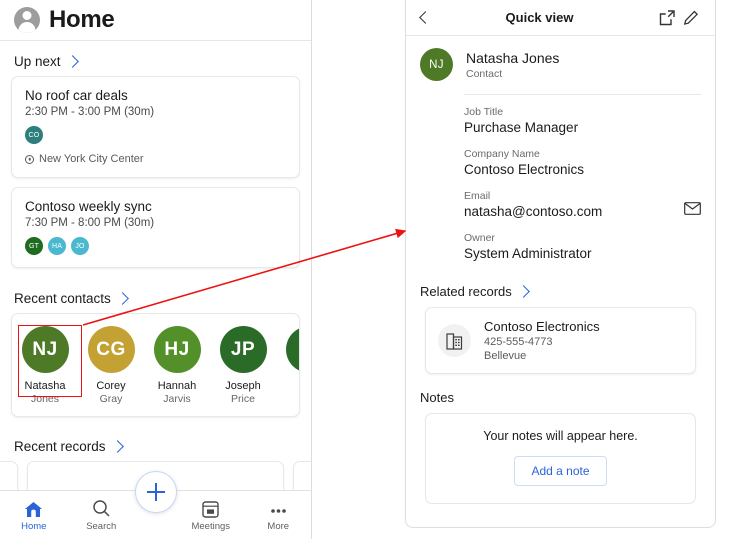 The height and width of the screenshot is (539, 736). What do you see at coordinates (90, 223) in the screenshot?
I see `meeting-time: 7:30 PM - 8:00 PM (30m)` at bounding box center [90, 223].